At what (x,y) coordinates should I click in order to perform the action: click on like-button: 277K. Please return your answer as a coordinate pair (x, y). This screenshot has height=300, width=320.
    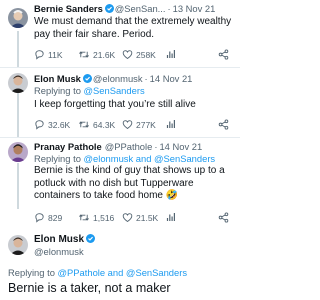
    Looking at the image, I should click on (144, 125).